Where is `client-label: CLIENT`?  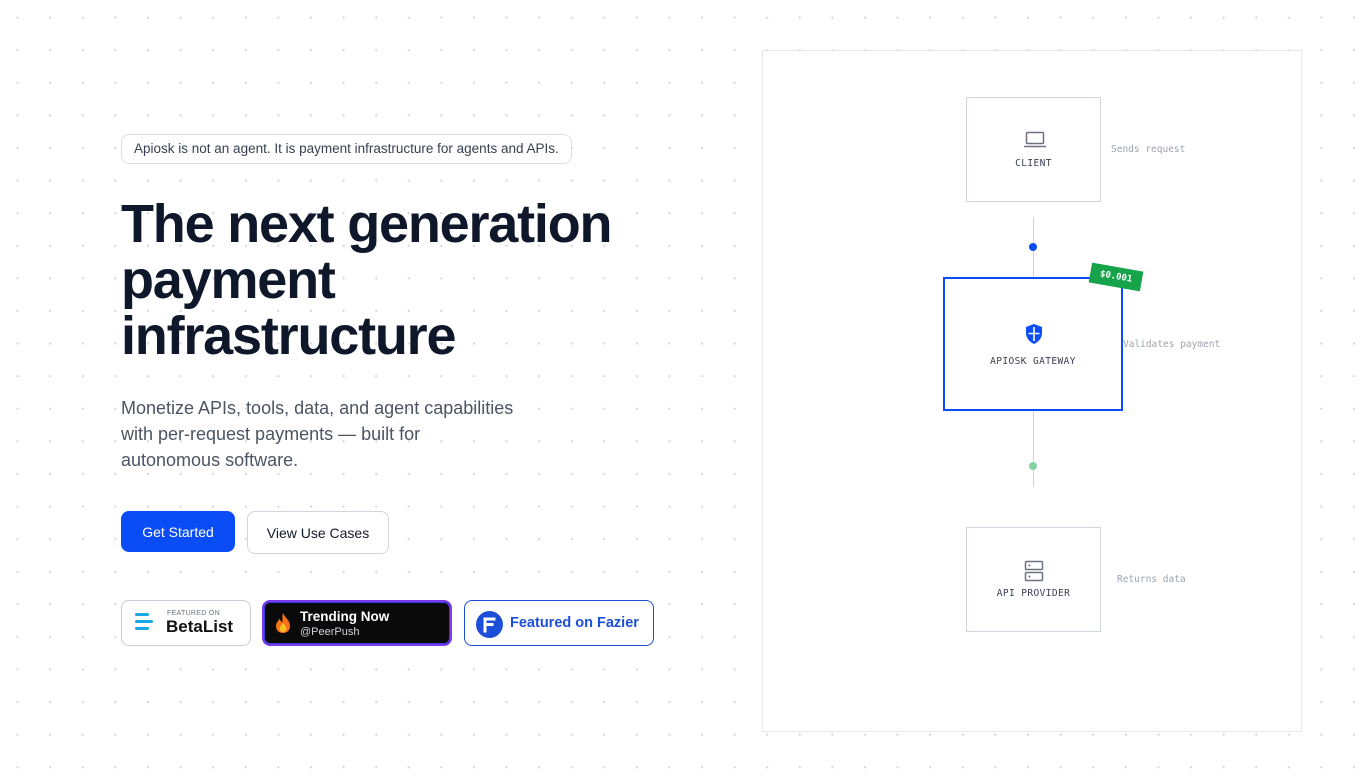
client-label: CLIENT is located at coordinates (1033, 163).